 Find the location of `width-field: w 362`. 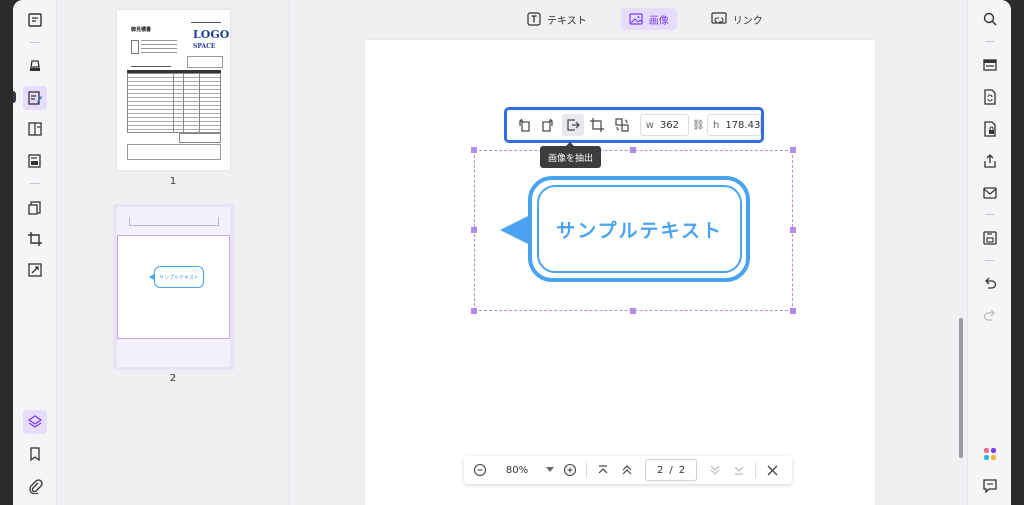

width-field: w 362 is located at coordinates (664, 125).